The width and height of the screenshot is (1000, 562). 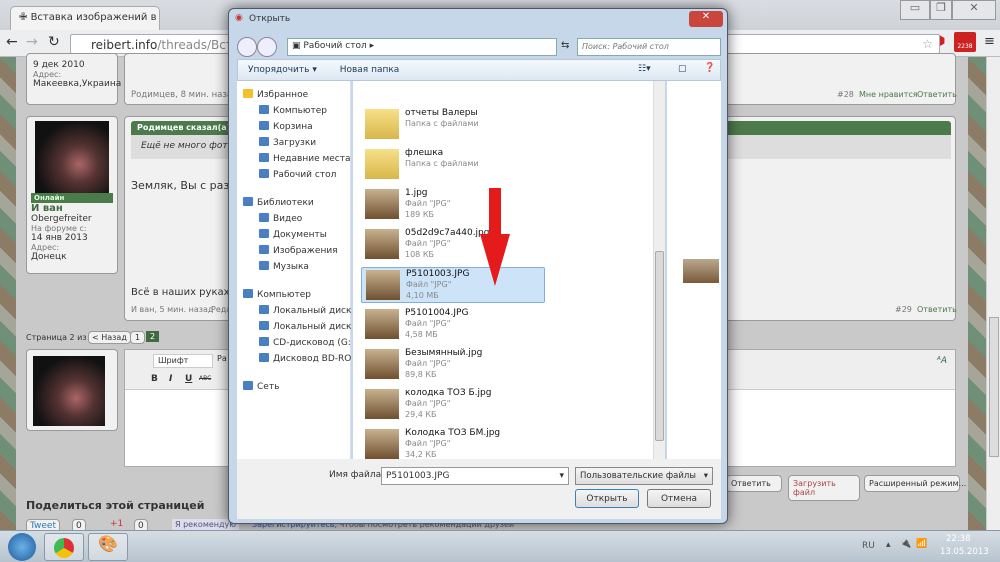 What do you see at coordinates (267, 47) in the screenshot?
I see `forward-button` at bounding box center [267, 47].